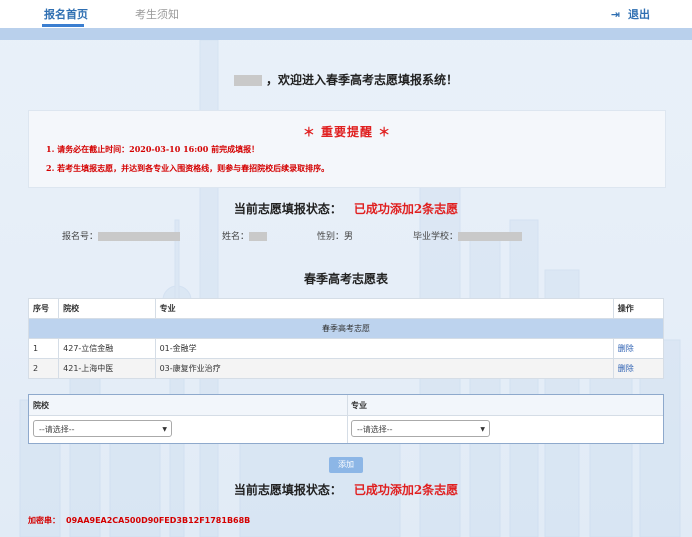  What do you see at coordinates (236, 237) in the screenshot?
I see `name-label: 姓名：` at bounding box center [236, 237].